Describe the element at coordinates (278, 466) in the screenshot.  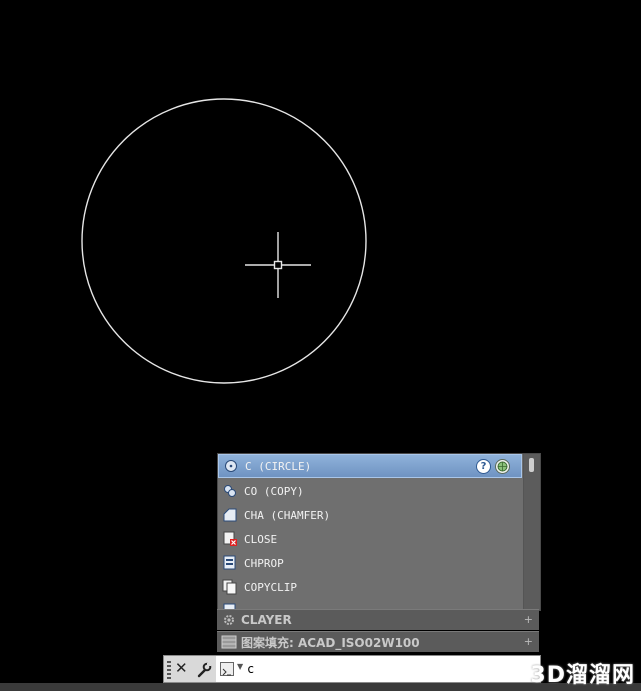
I see `suggestion-label: C (CIRCLE)` at that location.